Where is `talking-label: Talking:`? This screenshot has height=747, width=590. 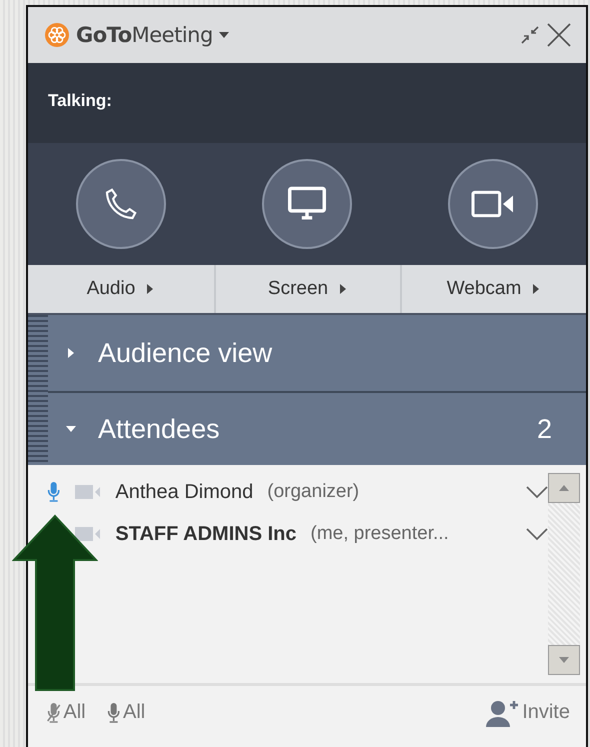
talking-label: Talking: is located at coordinates (80, 100).